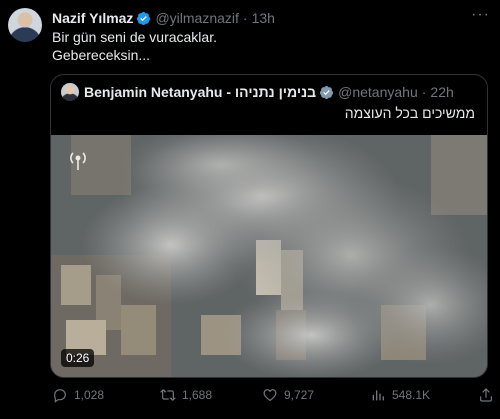 This screenshot has width=500, height=419. I want to click on broadcast-signal-icon, so click(78, 161).